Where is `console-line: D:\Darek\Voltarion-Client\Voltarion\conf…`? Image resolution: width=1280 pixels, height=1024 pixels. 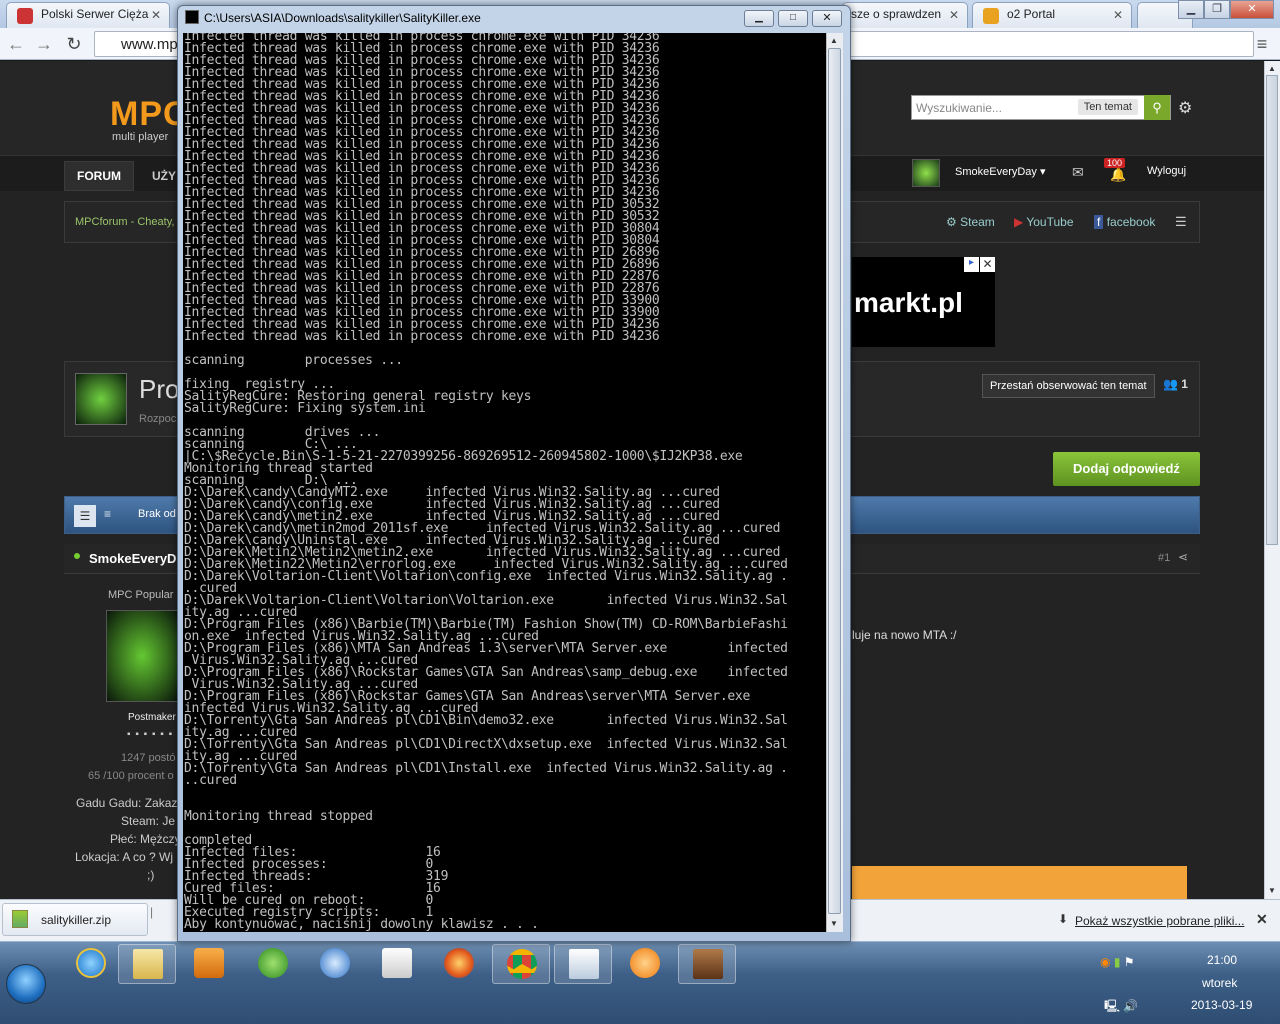
console-line: D:\Darek\Voltarion-Client\Voltarion\conf… is located at coordinates (486, 576).